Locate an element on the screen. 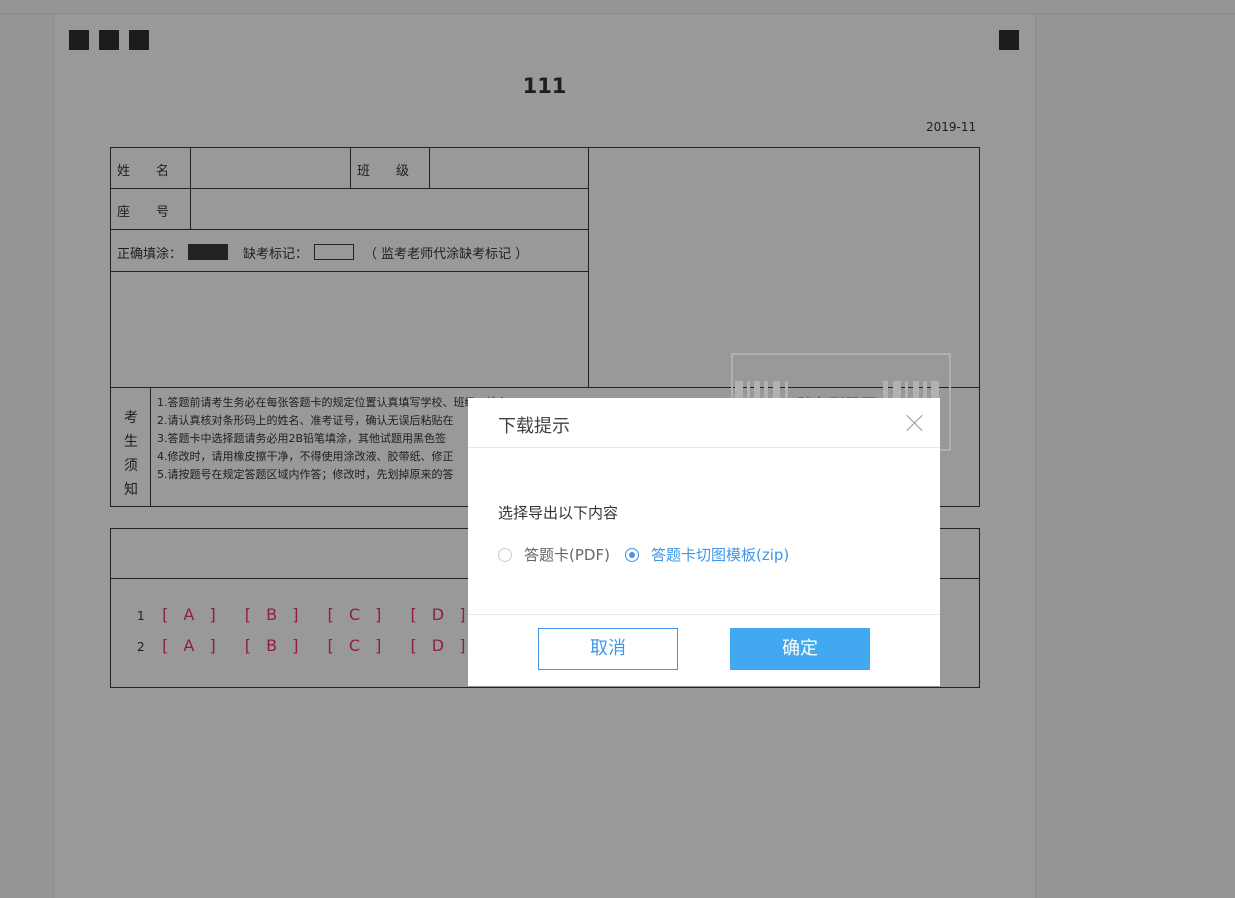 Image resolution: width=1235 pixels, height=898 pixels. radio-checked-icon is located at coordinates (632, 555).